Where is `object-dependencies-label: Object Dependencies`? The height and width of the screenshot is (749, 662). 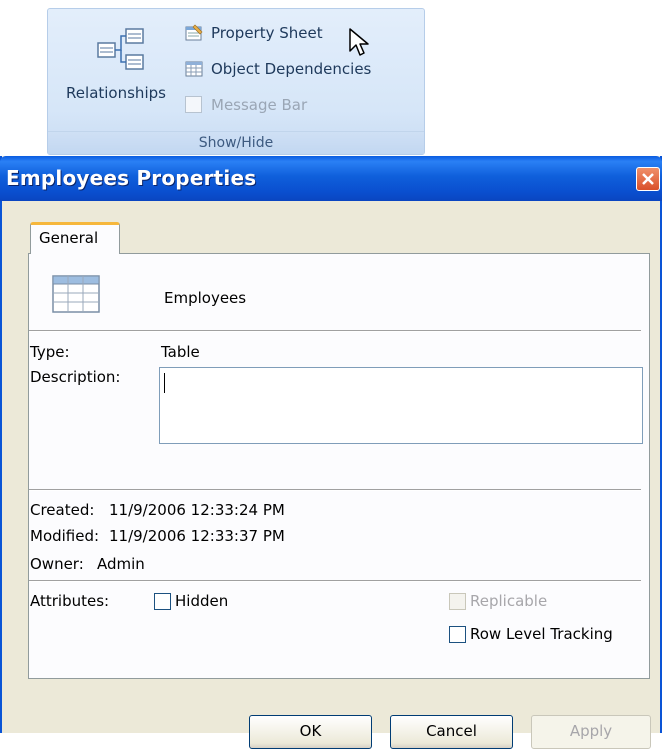 object-dependencies-label: Object Dependencies is located at coordinates (291, 69).